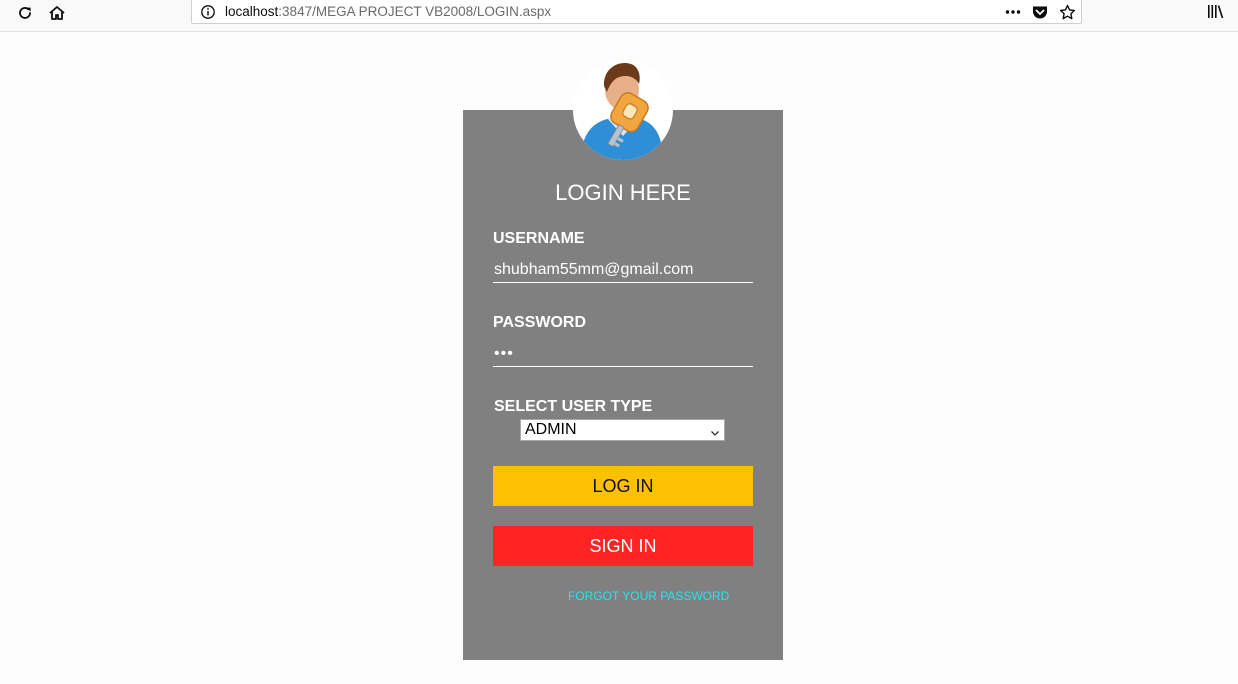  What do you see at coordinates (25, 13) in the screenshot?
I see `reload-icon` at bounding box center [25, 13].